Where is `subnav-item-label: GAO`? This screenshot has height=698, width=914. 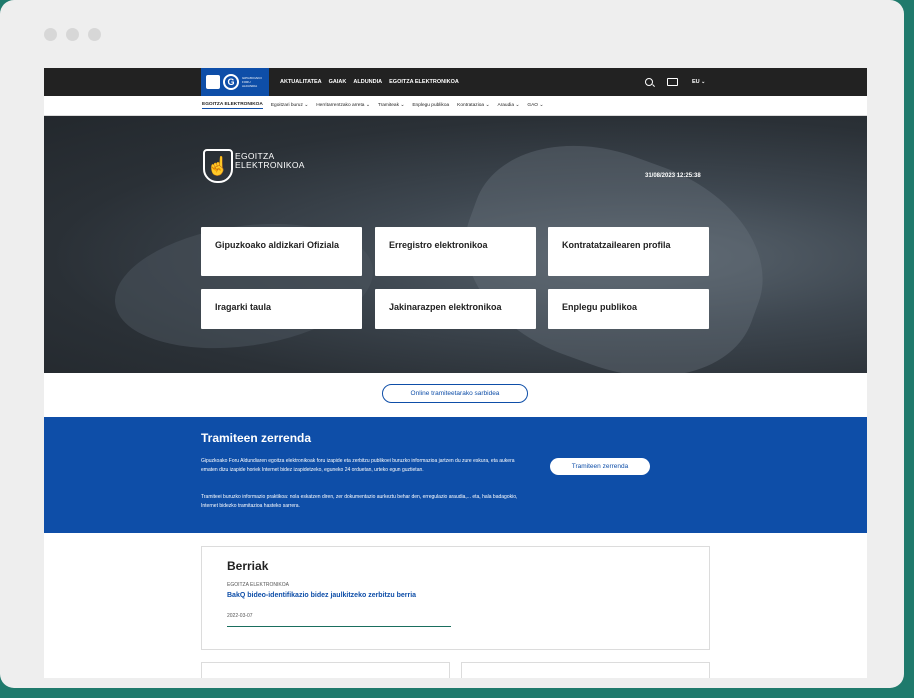 subnav-item-label: GAO is located at coordinates (533, 105).